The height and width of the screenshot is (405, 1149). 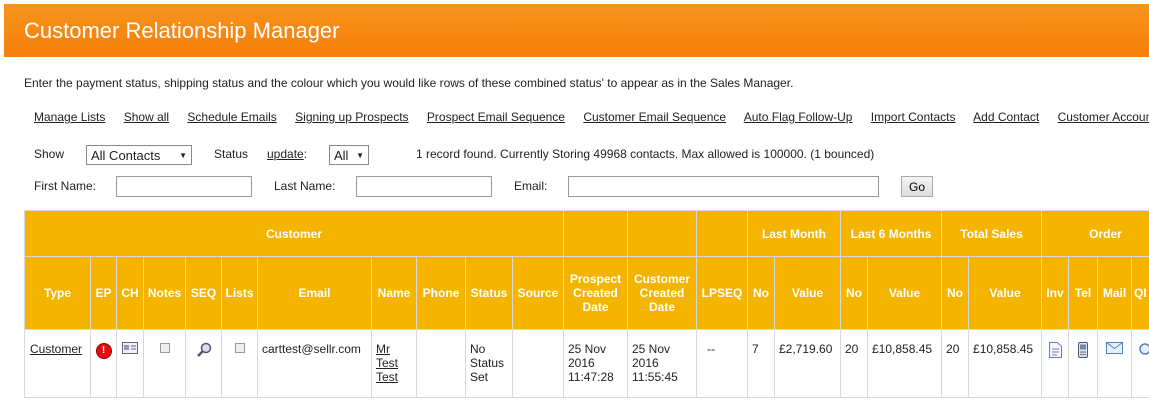 I want to click on ts-value-cell: £10,858.45, so click(x=1005, y=363).